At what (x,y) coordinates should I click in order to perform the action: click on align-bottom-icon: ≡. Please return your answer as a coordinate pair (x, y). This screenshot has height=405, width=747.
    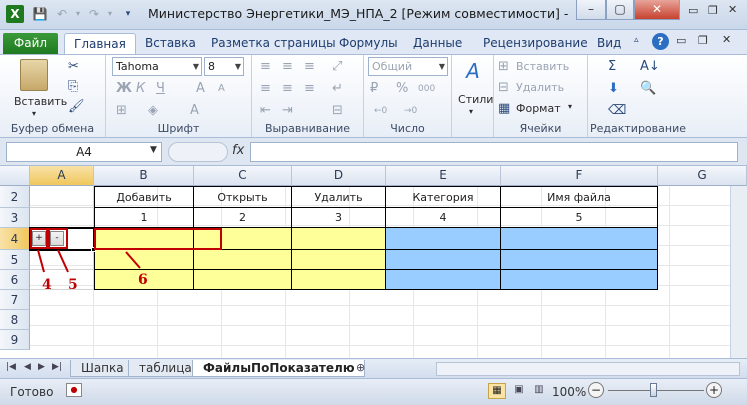
    Looking at the image, I should click on (309, 67).